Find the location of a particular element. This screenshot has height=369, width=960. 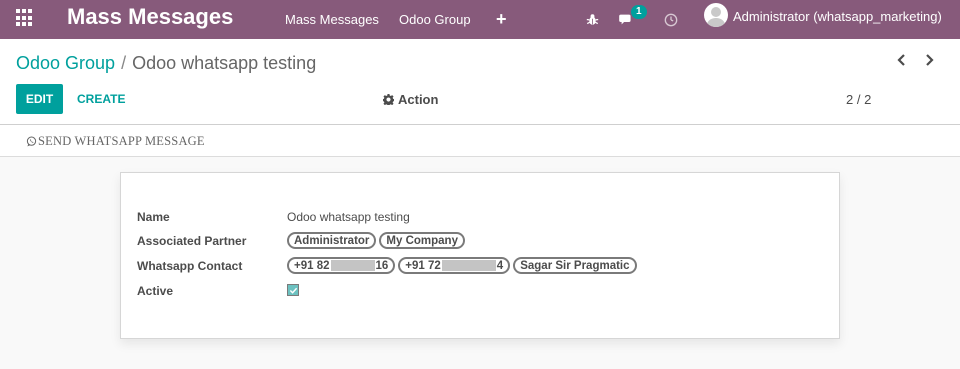

breadcrumb: Odoo Group / Odoo whatsapp testing is located at coordinates (166, 63).